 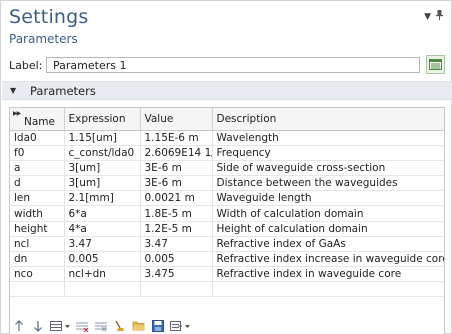 What do you see at coordinates (63, 90) in the screenshot?
I see `section-title: Parameters` at bounding box center [63, 90].